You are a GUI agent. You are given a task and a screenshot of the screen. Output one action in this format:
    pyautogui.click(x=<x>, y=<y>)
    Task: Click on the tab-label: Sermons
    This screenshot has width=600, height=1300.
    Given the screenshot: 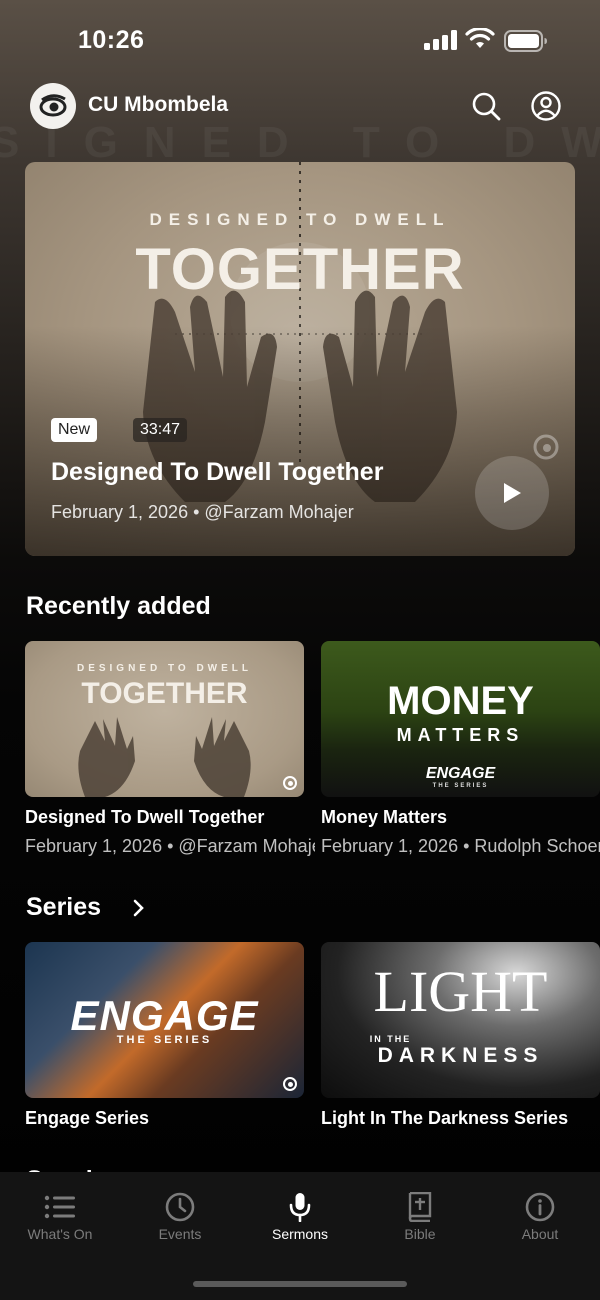 What is the action you would take?
    pyautogui.click(x=300, y=1234)
    